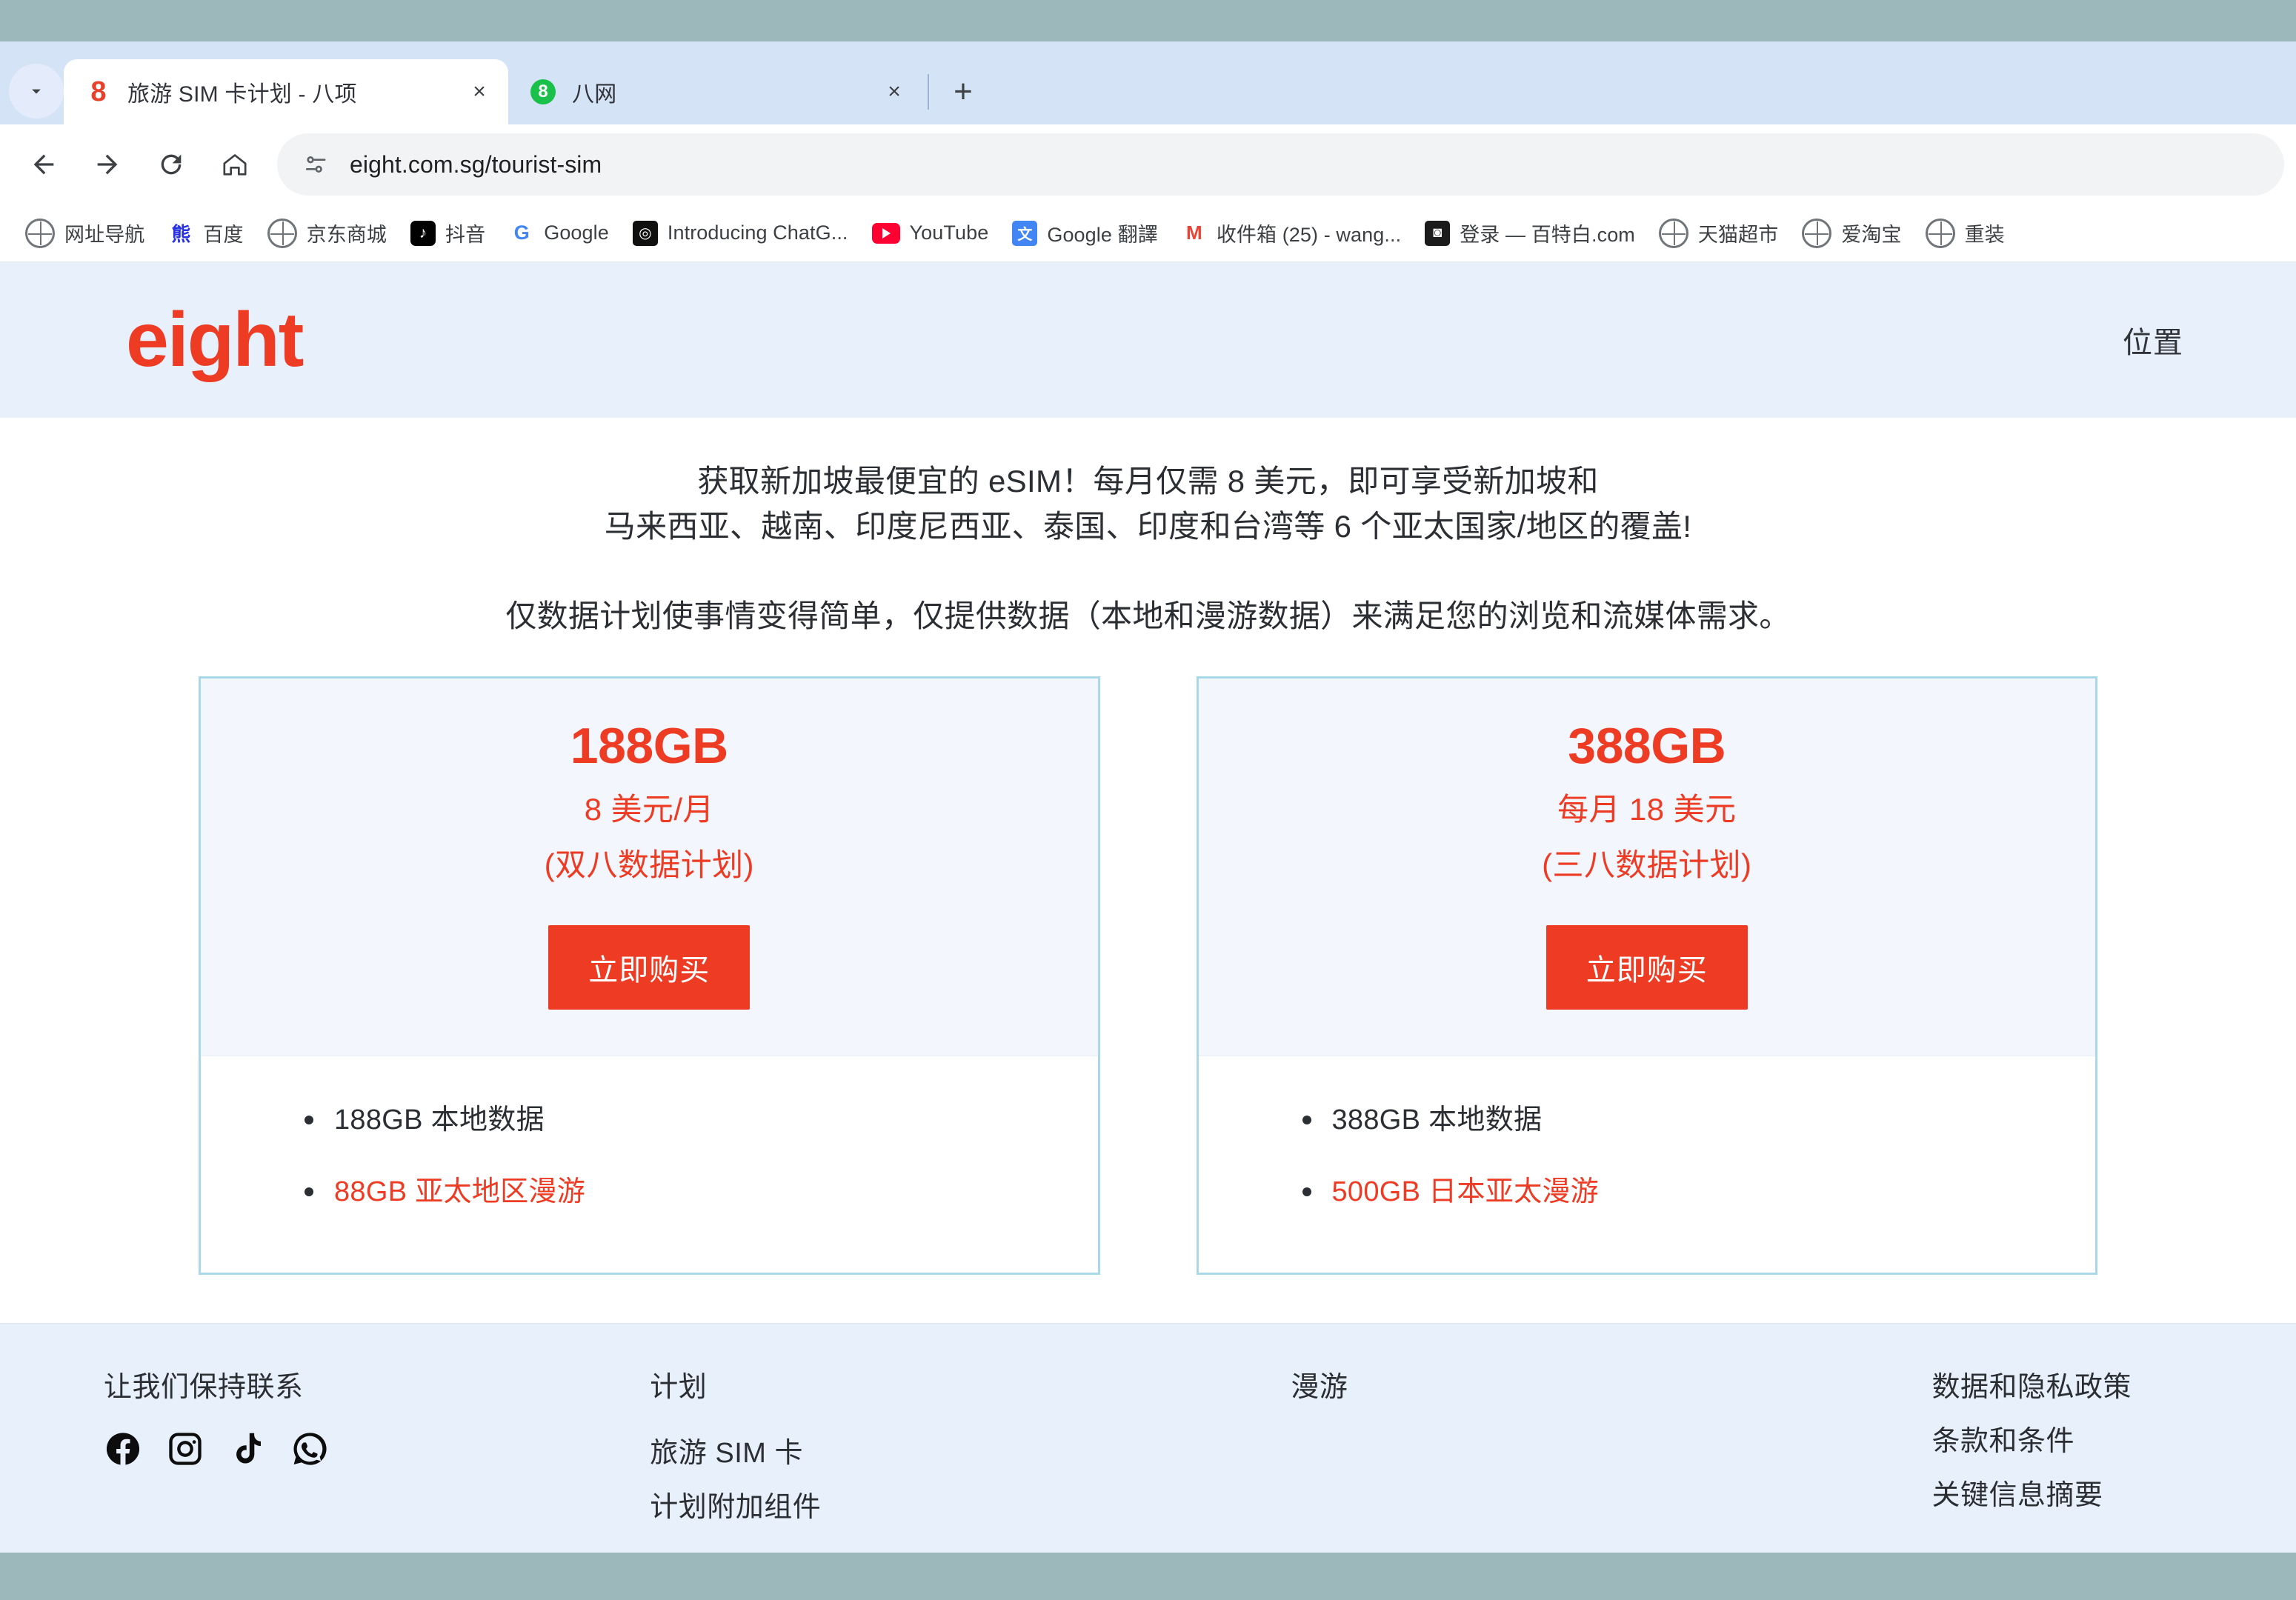 The height and width of the screenshot is (1600, 2296). What do you see at coordinates (104, 235) in the screenshot?
I see `bookmark-label: 网址导航` at bounding box center [104, 235].